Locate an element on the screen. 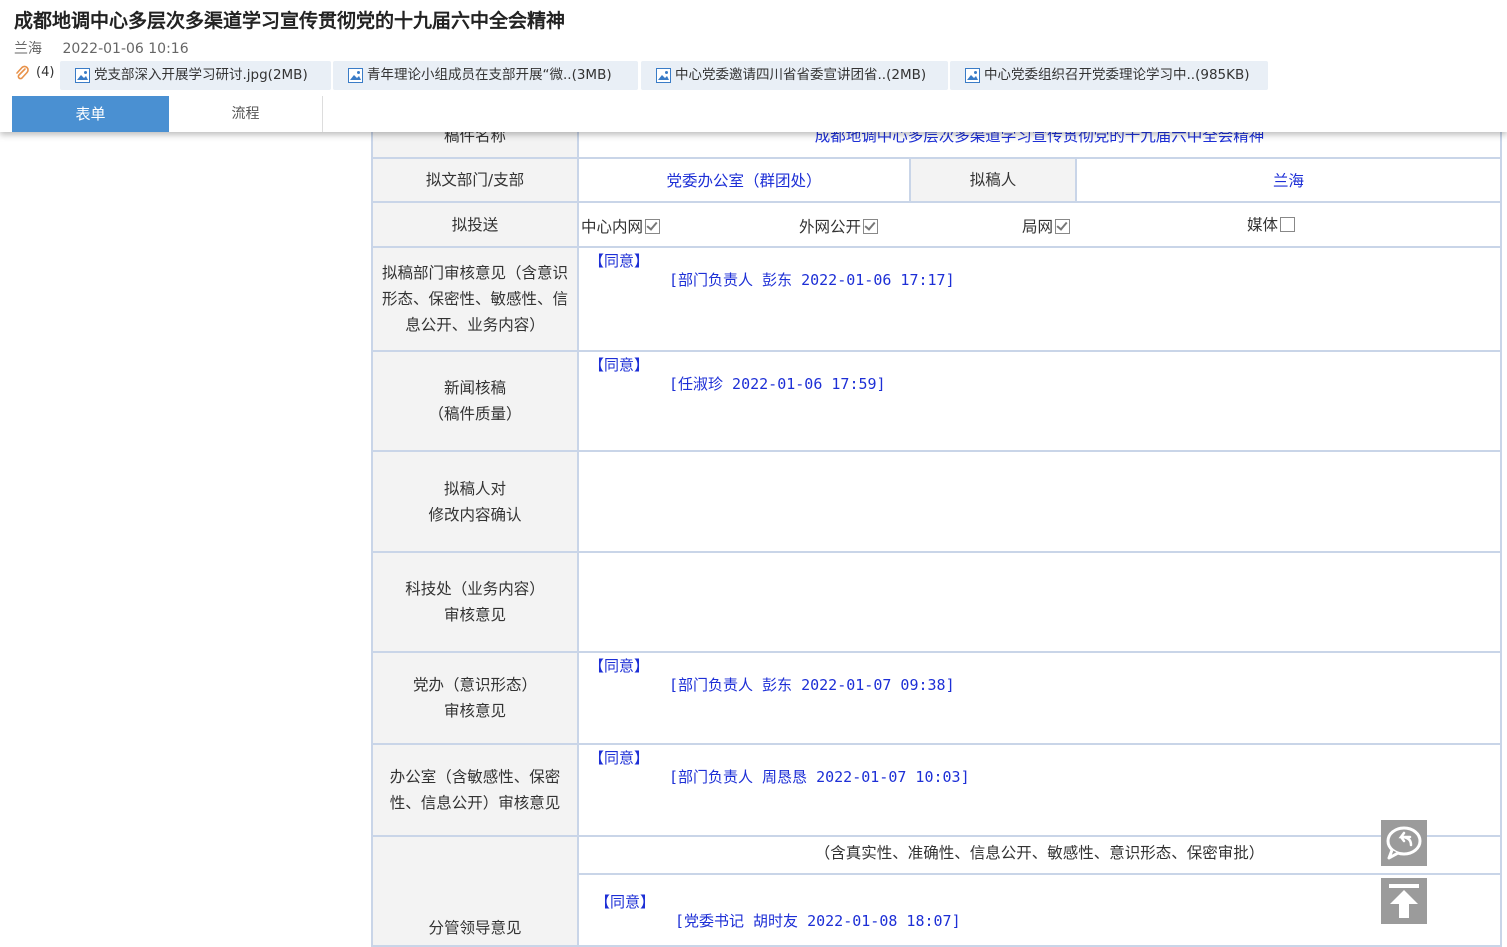  back-to-top-button is located at coordinates (1404, 901).